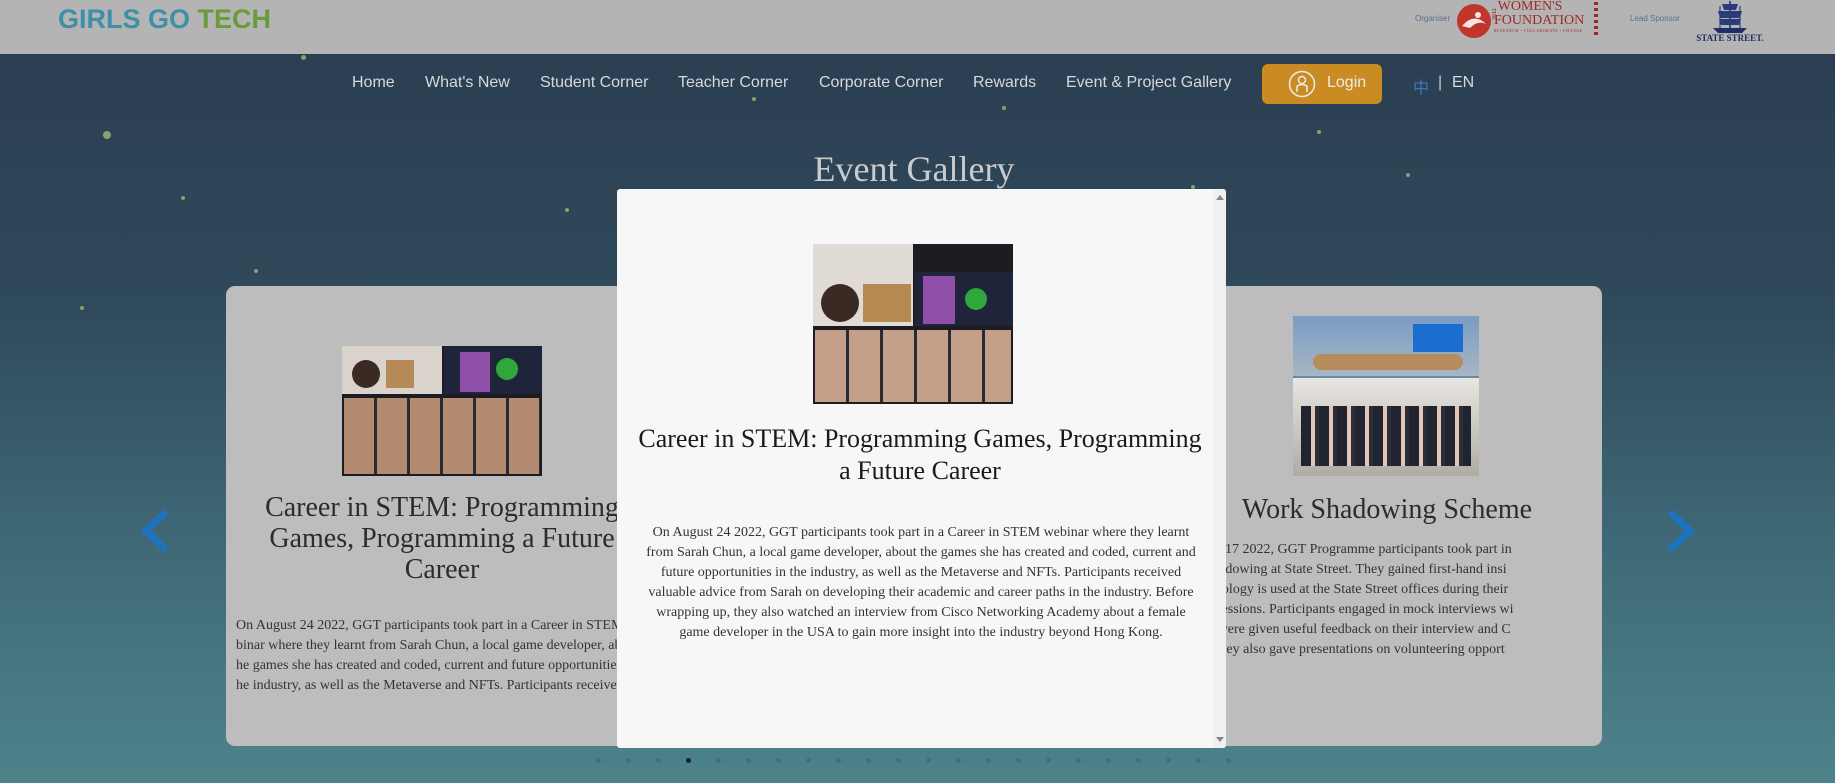 The image size is (1835, 783). Describe the element at coordinates (1148, 83) in the screenshot. I see `nav-event-project-gallery: Event & Project Gallery` at that location.